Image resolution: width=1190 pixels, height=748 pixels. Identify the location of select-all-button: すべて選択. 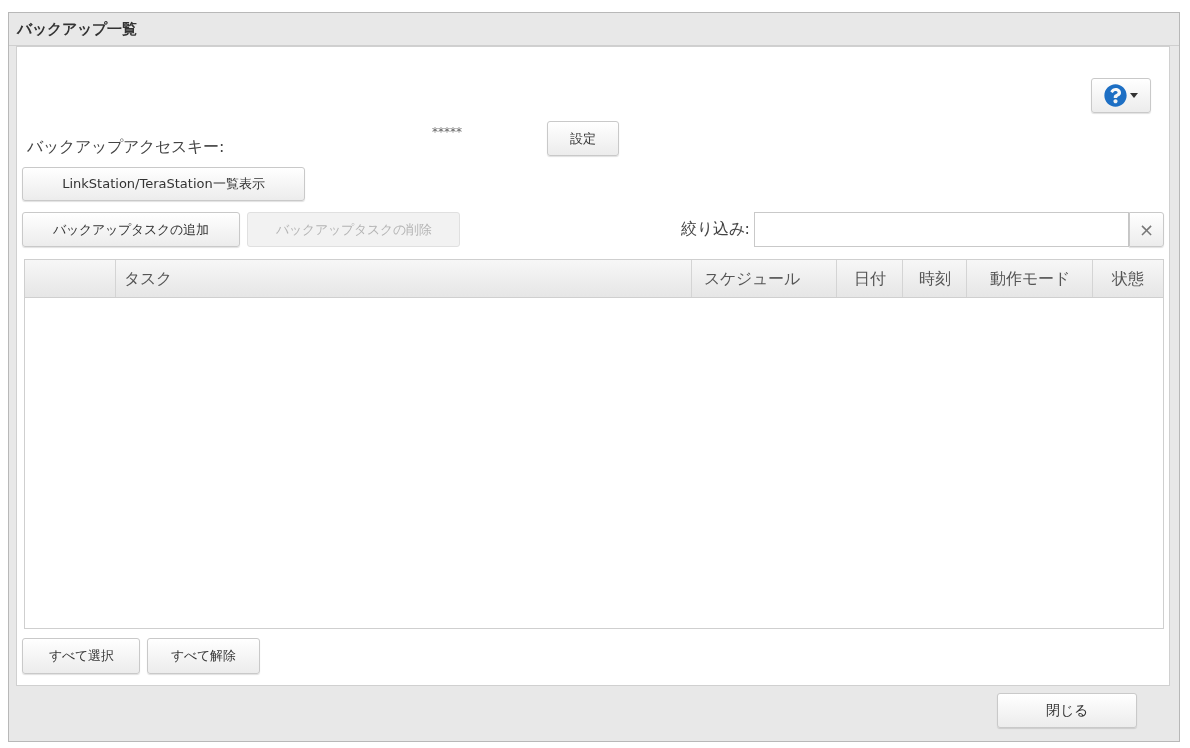
(81, 656).